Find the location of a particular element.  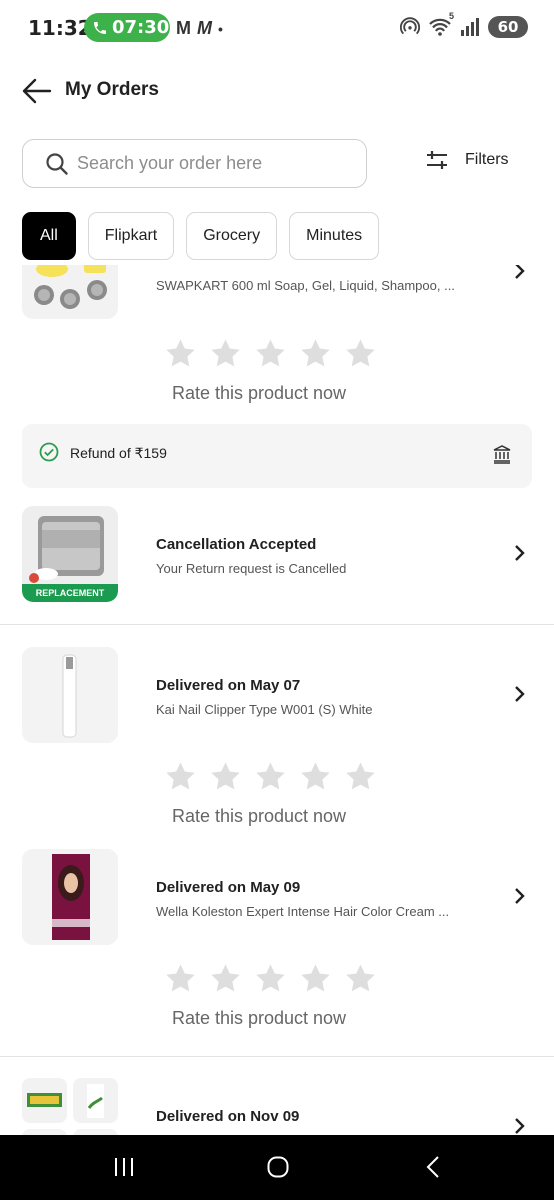

tab-flipkart: Flipkart is located at coordinates (131, 236).